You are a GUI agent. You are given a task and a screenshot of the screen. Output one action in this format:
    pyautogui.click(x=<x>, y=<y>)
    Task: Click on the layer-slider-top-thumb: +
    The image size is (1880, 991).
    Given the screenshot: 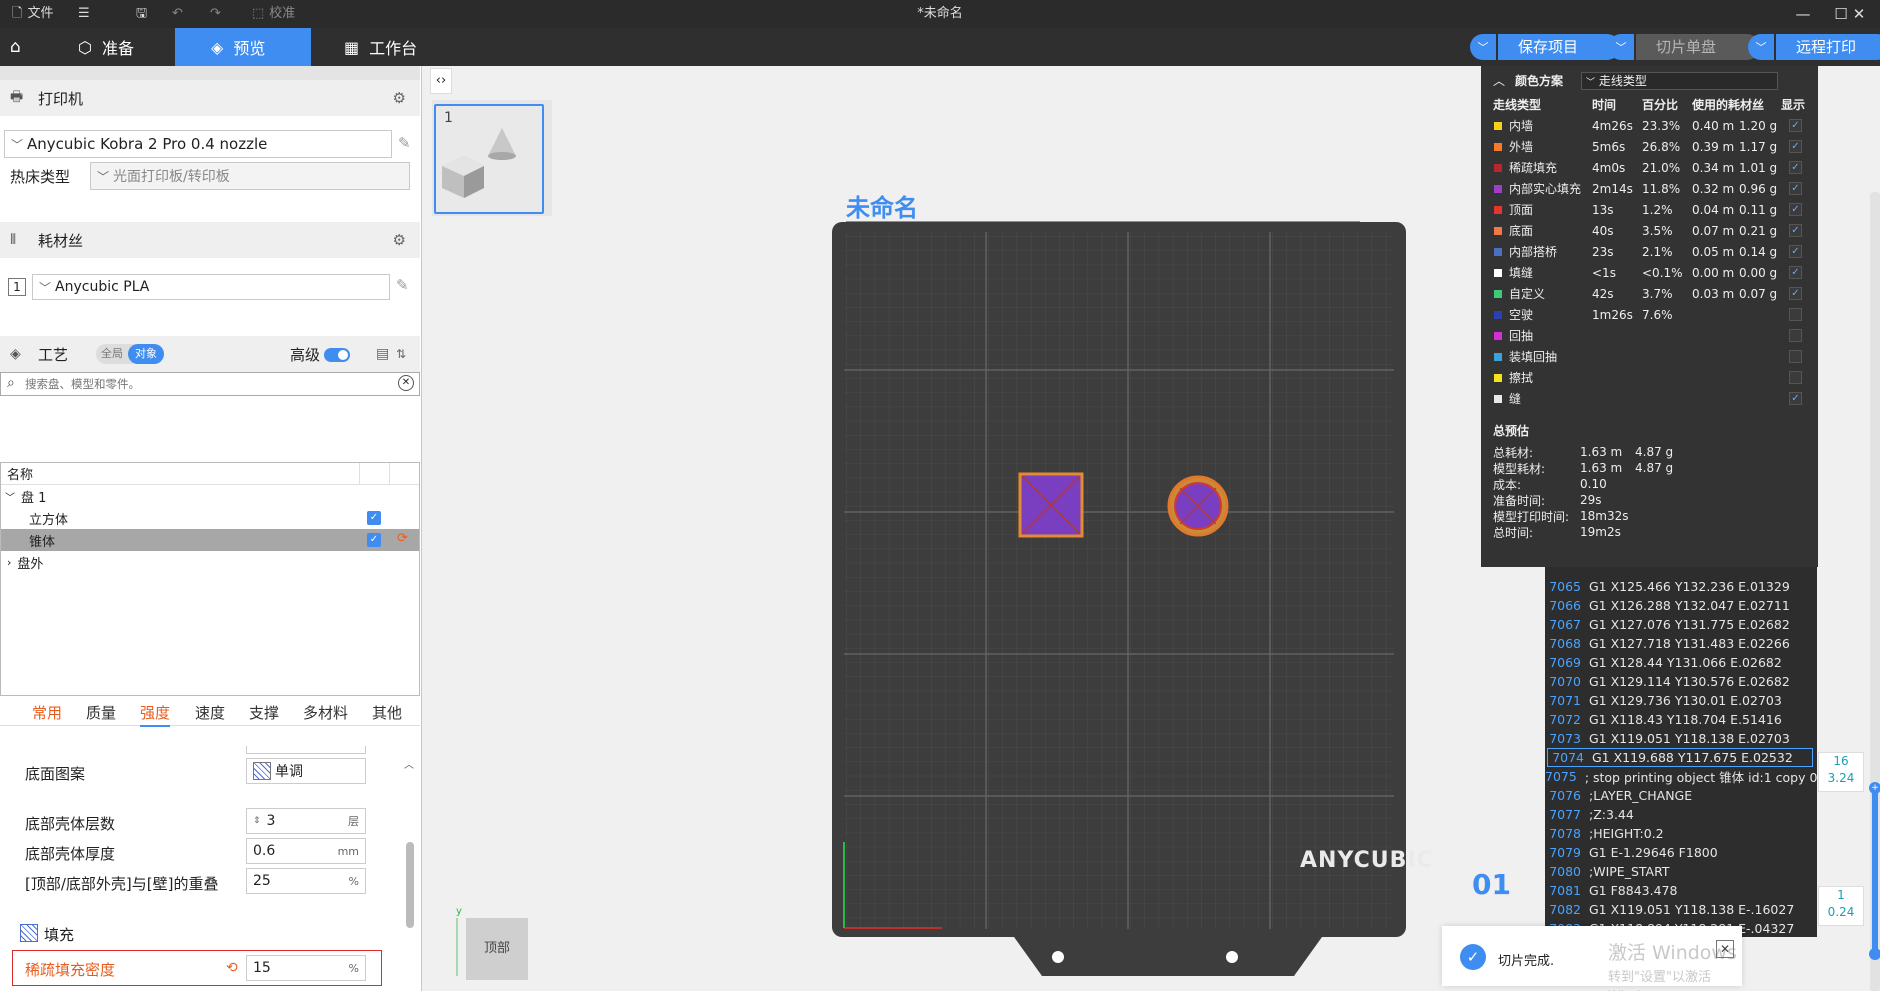 What is the action you would take?
    pyautogui.click(x=1874, y=788)
    